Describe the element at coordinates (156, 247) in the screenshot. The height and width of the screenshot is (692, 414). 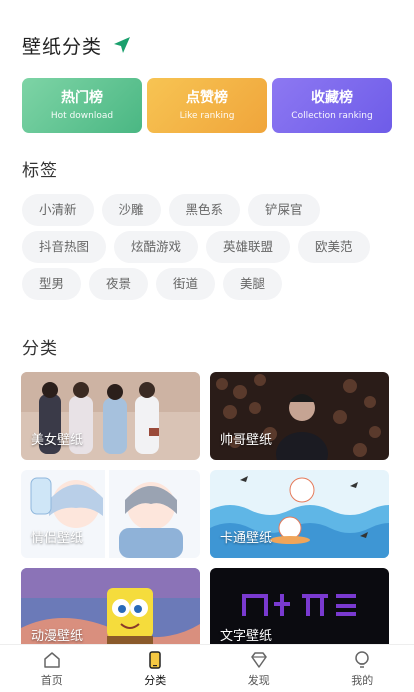
I see `tag-chip: 炫酷游戏` at that location.